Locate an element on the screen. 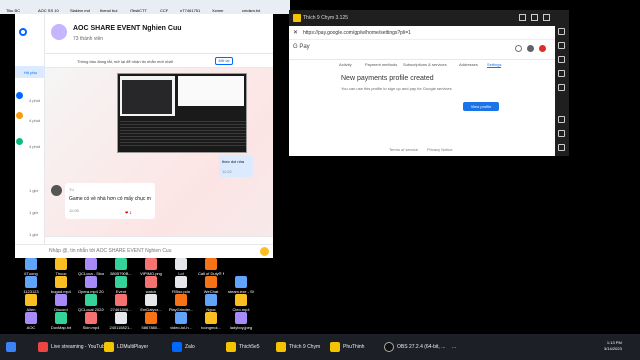  taskbar-item-zalo: Zalo is located at coordinates (187, 347).